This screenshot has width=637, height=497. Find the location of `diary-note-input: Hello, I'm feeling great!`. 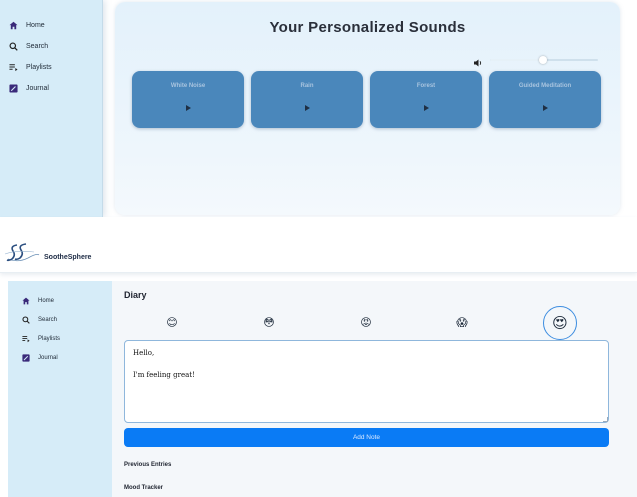

diary-note-input: Hello, I'm feeling great! is located at coordinates (366, 381).